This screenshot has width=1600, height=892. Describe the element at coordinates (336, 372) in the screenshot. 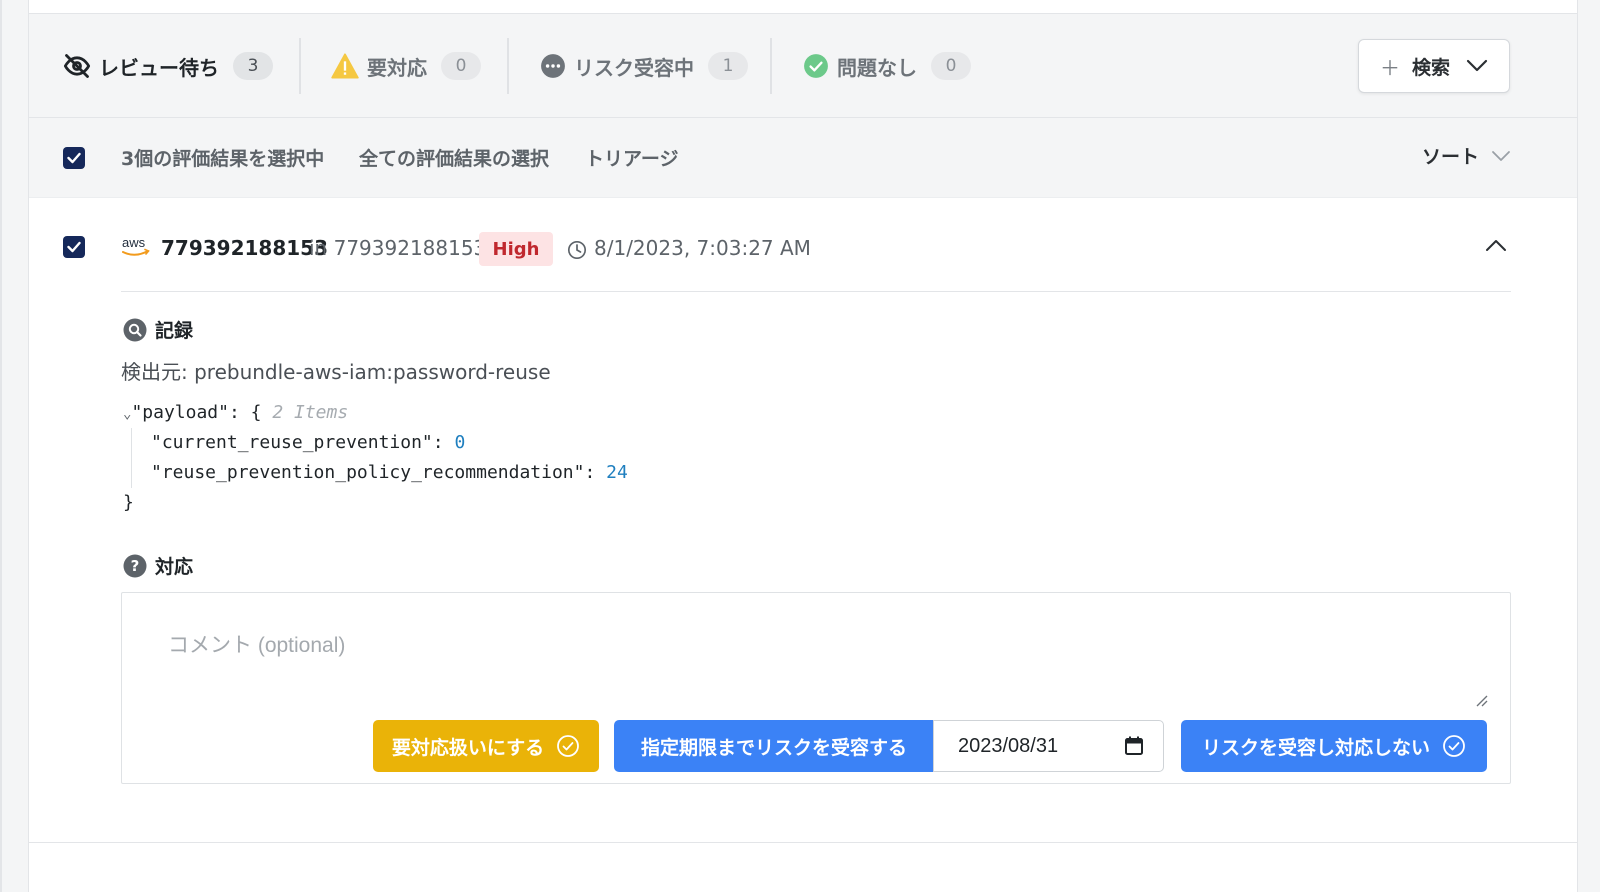

I see `detection-source: 検出元: prebundle-aws-iam:password-reuse` at that location.